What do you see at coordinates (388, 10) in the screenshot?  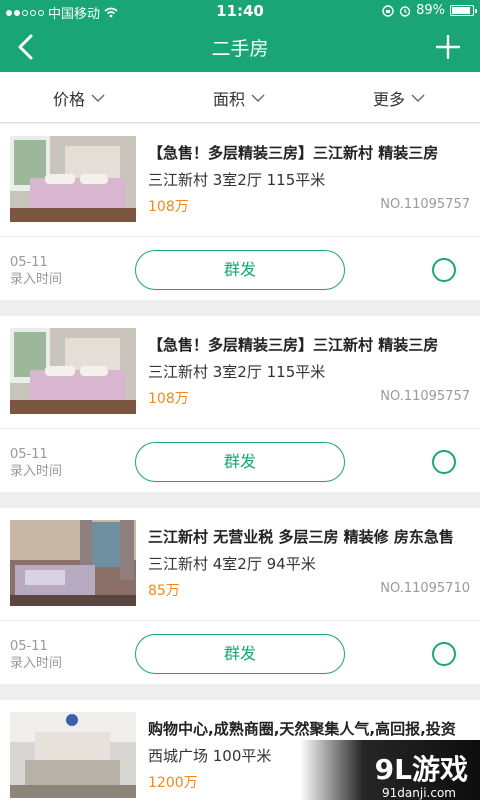 I see `rotation-lock-icon` at bounding box center [388, 10].